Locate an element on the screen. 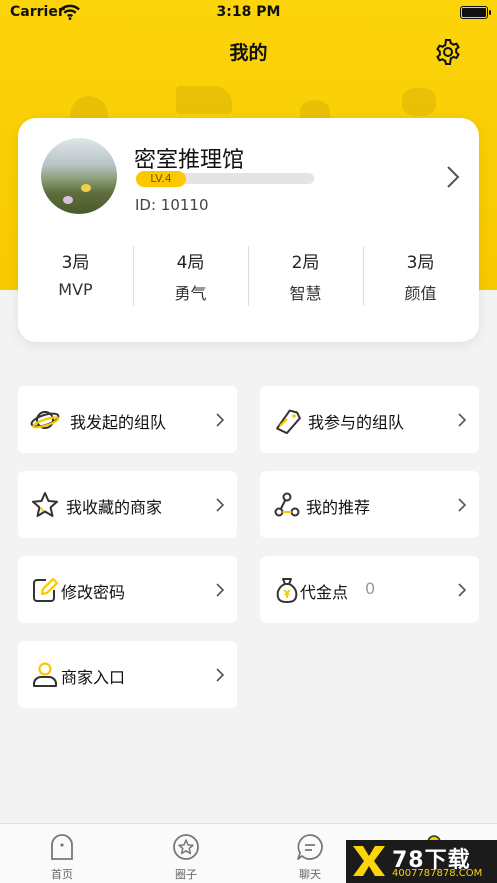  page-title: 我的 is located at coordinates (248, 53).